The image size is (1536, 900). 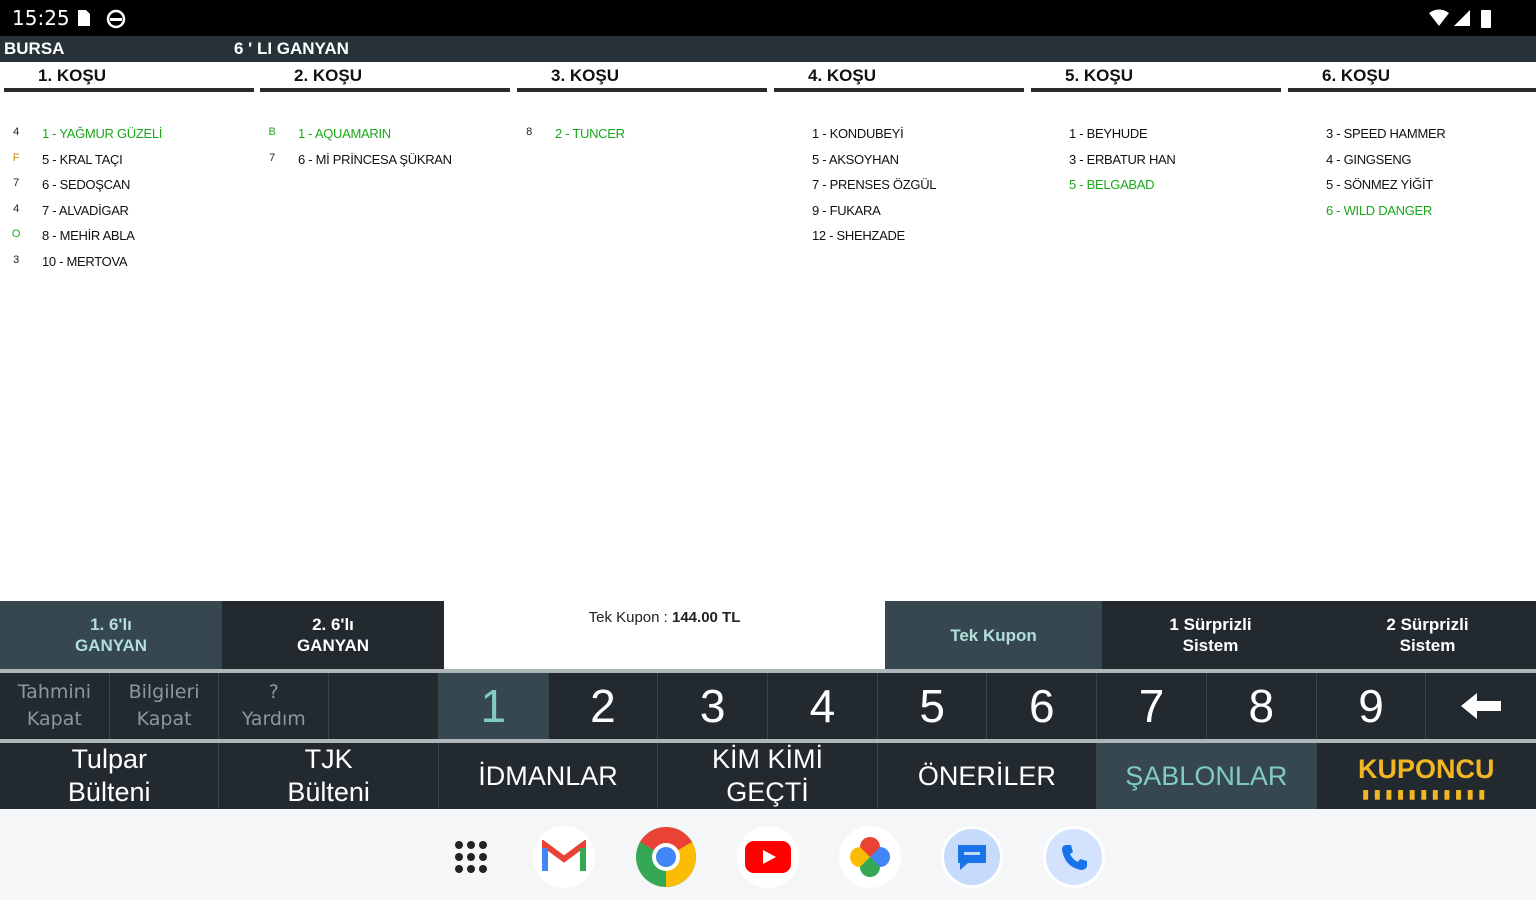 I want to click on gmail-icon, so click(x=564, y=857).